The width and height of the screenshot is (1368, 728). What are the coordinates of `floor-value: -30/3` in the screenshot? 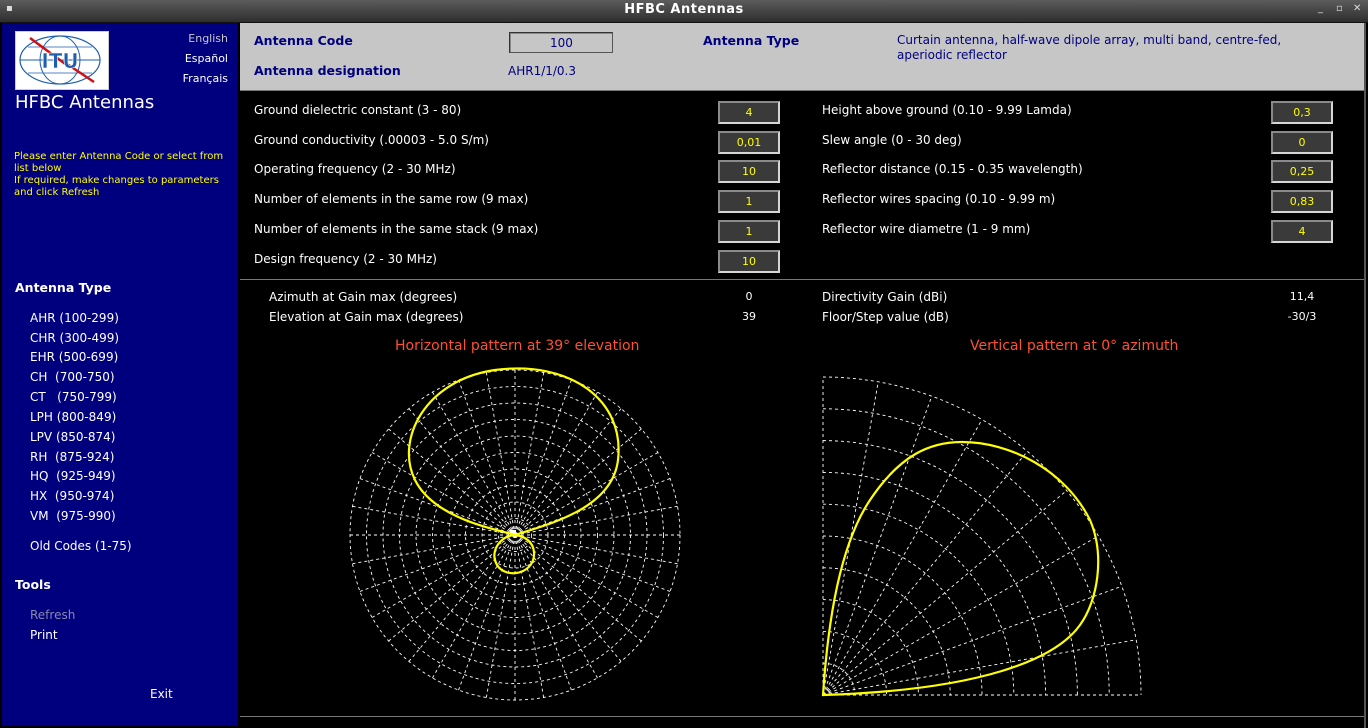 It's located at (1302, 316).